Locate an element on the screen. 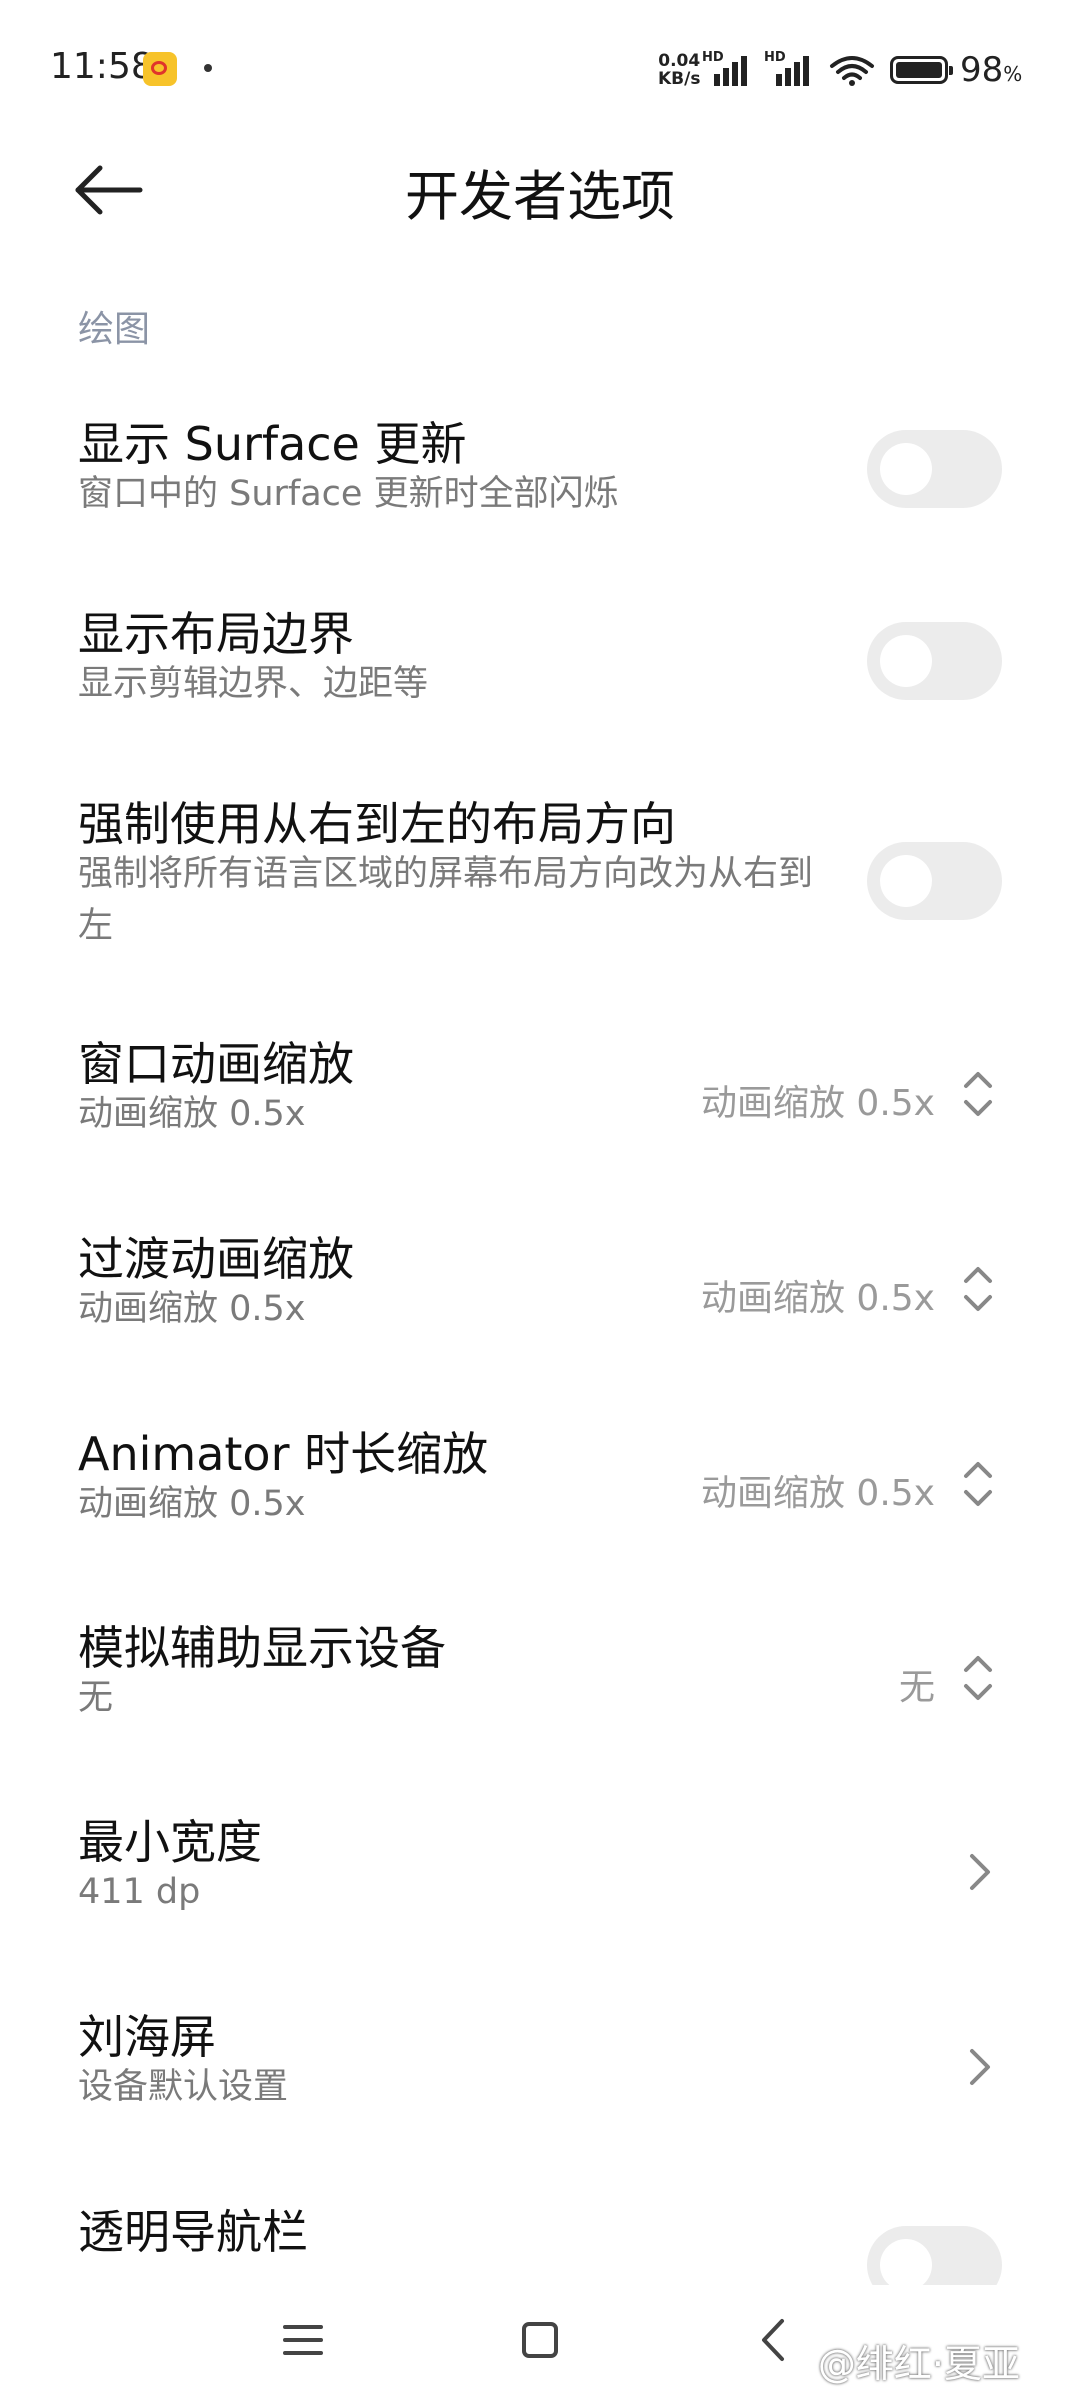  setting-title: 过渡动画缩放 is located at coordinates (216, 1259).